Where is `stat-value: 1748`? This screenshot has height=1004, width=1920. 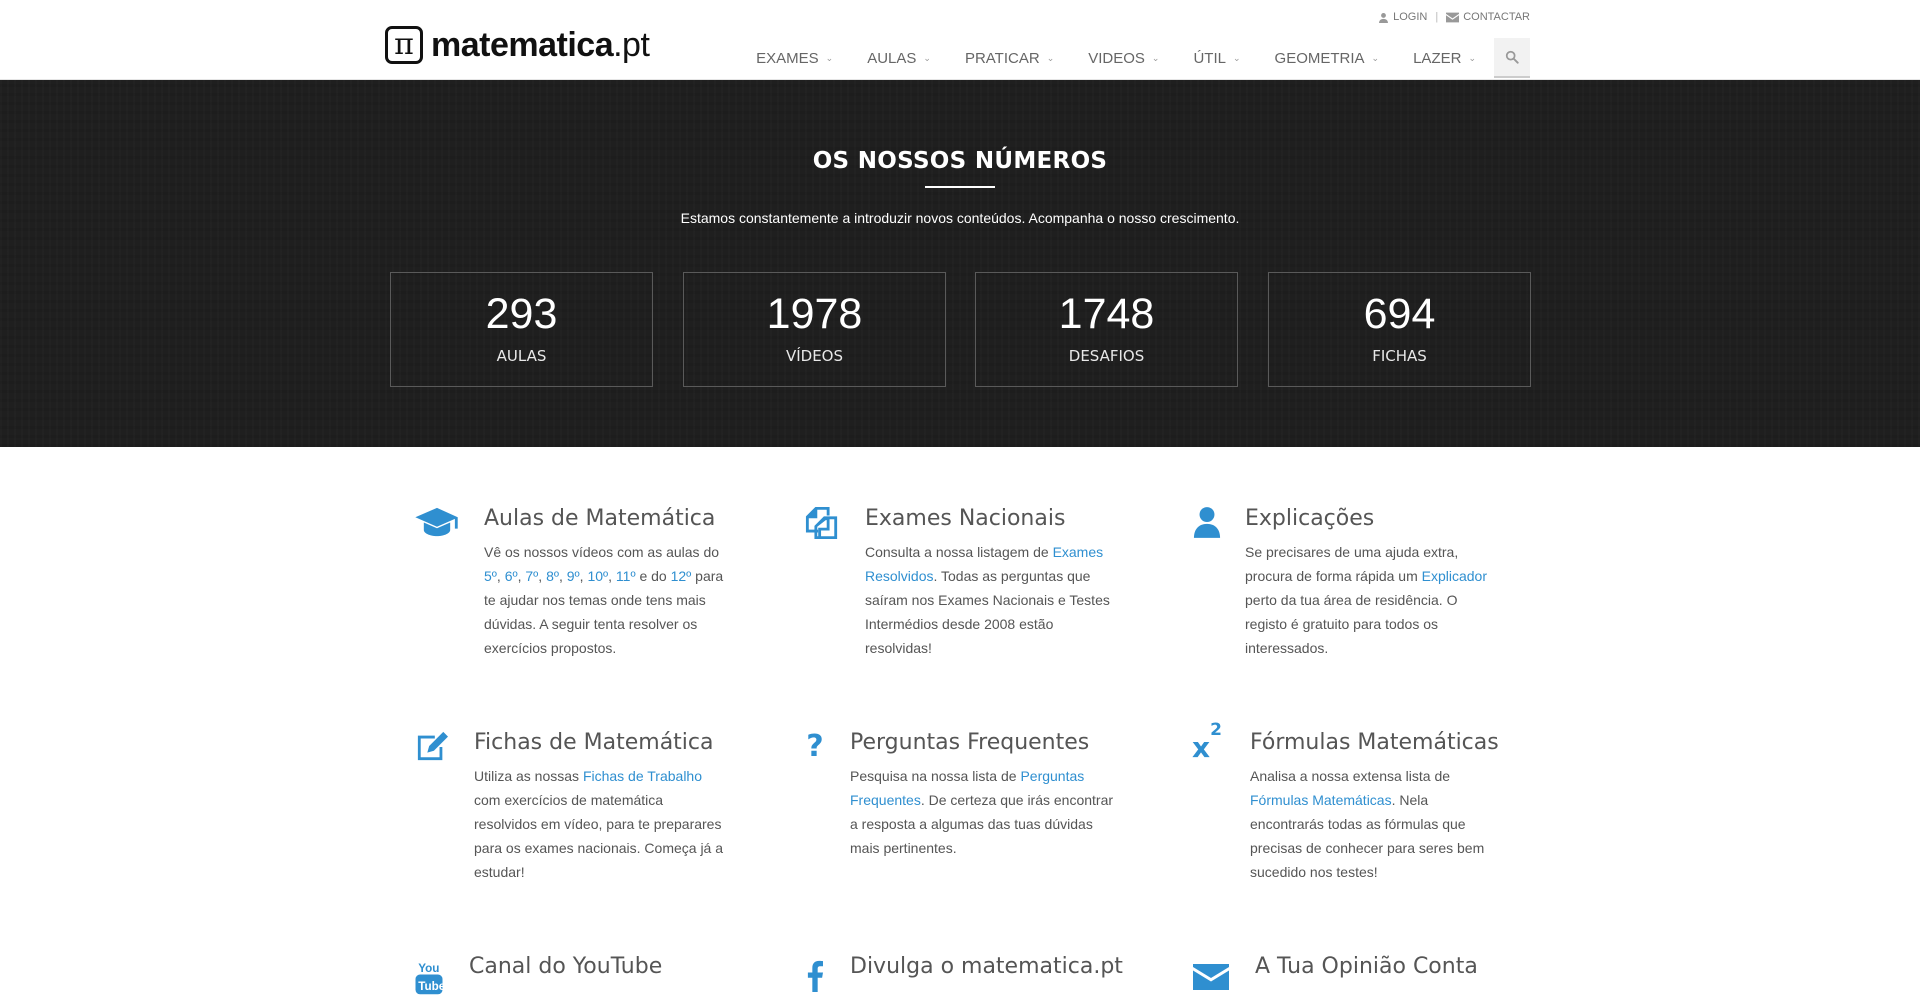 stat-value: 1748 is located at coordinates (1106, 314).